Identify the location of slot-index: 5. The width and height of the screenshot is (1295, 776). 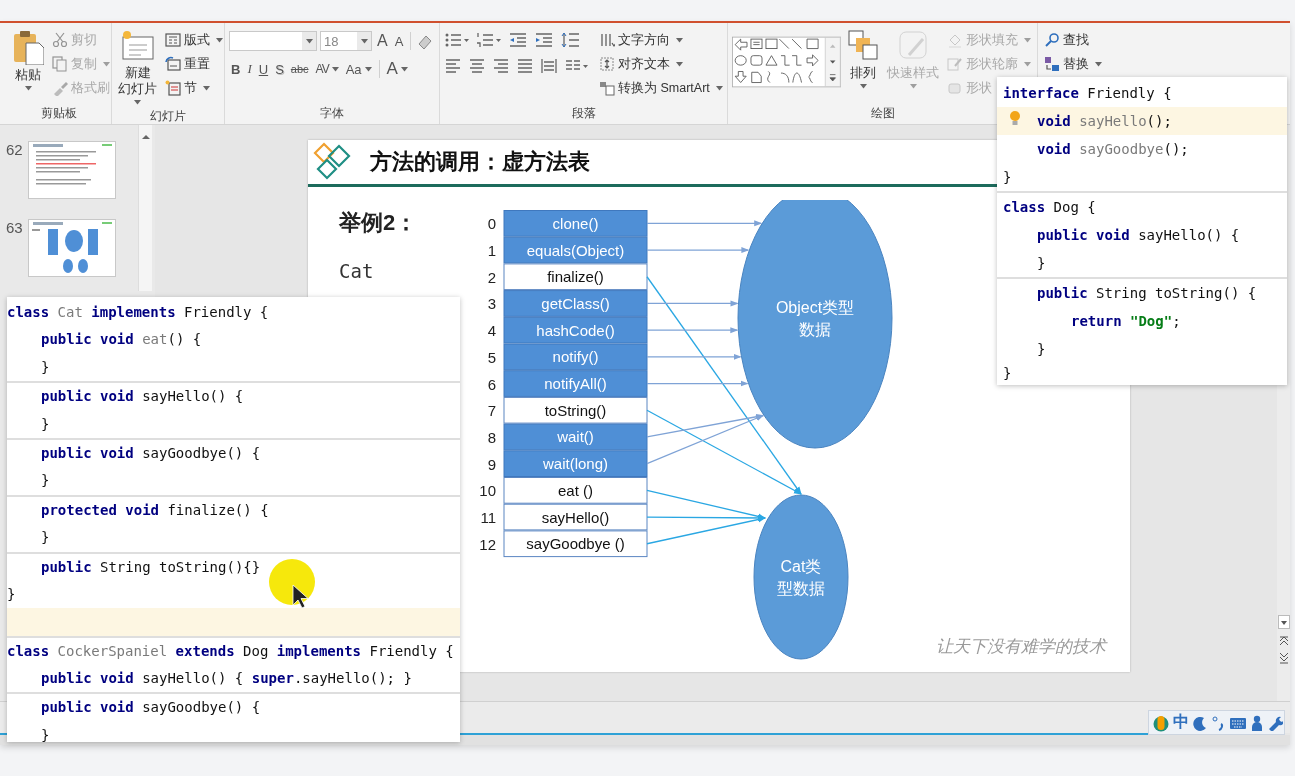
(491, 357).